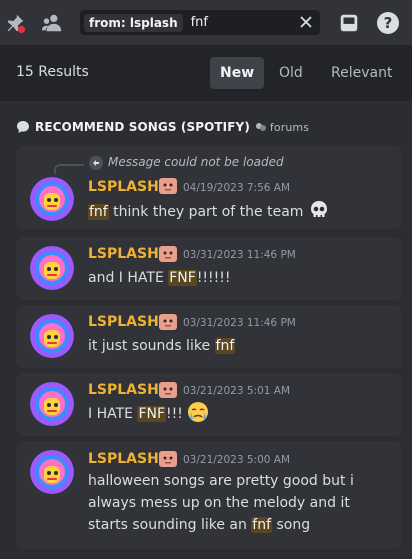  Describe the element at coordinates (15, 23) in the screenshot. I see `pin-icon` at that location.